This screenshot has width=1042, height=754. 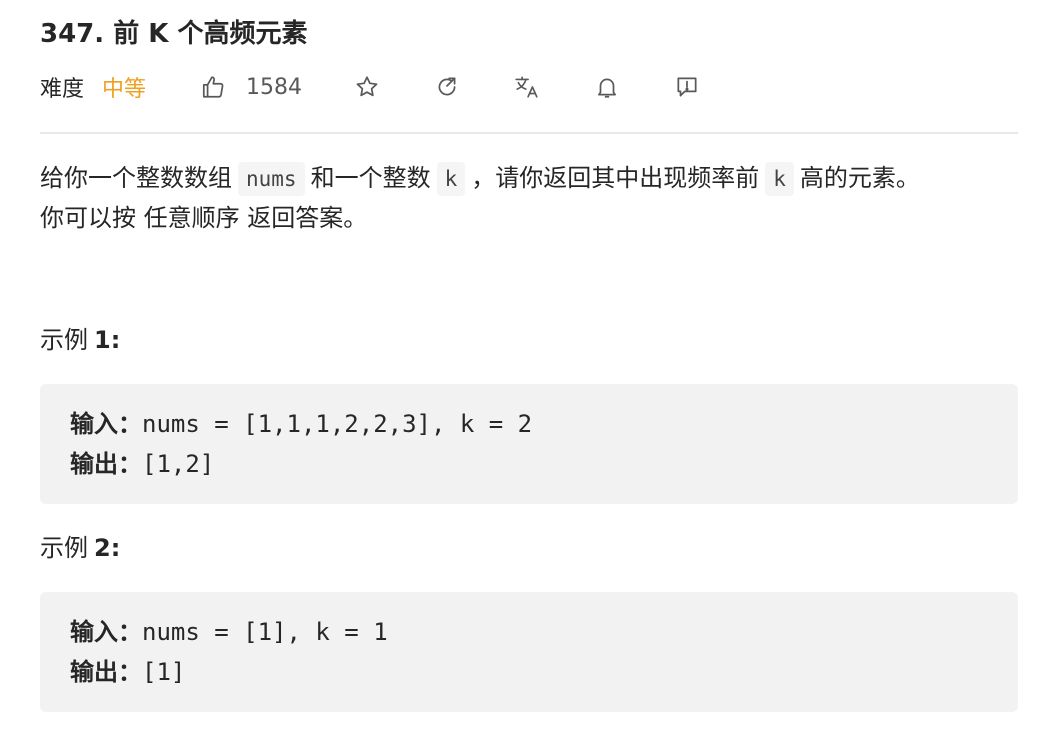 I want to click on example-input-row: 输入：nums = [1,1,1,2,2,3], k = 2, so click(x=529, y=424).